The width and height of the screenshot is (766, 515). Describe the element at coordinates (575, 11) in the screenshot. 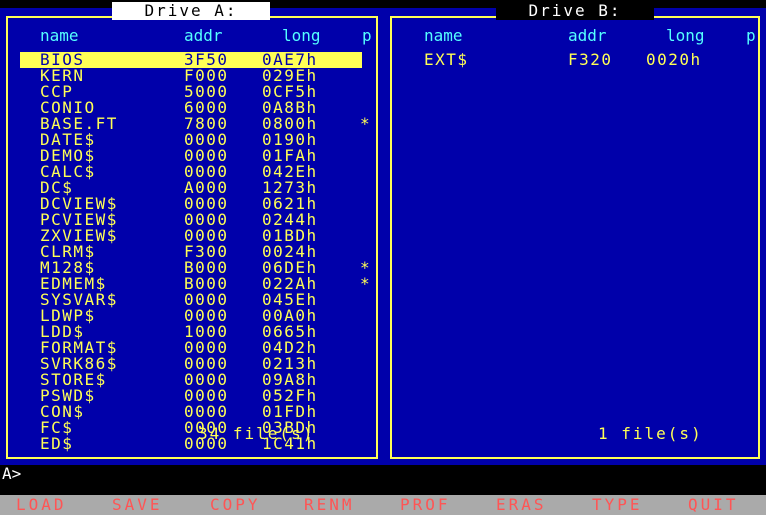

I see `drive-b-title: Drive B:` at that location.